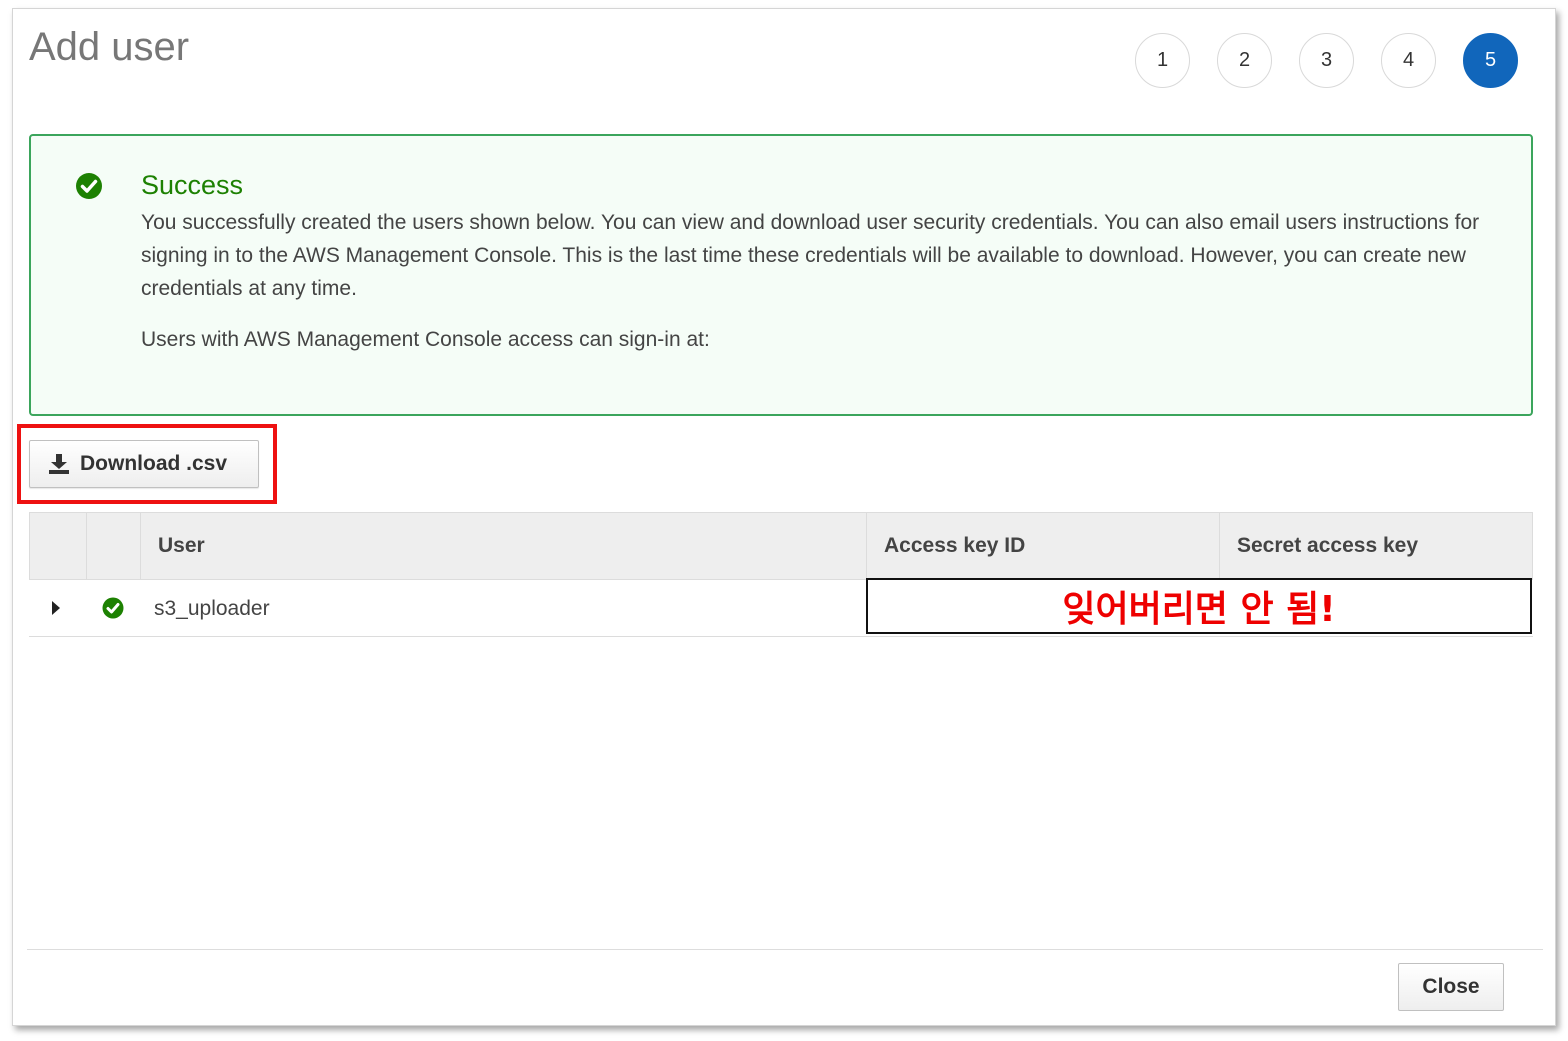  What do you see at coordinates (1408, 60) in the screenshot?
I see `step-4: 4` at bounding box center [1408, 60].